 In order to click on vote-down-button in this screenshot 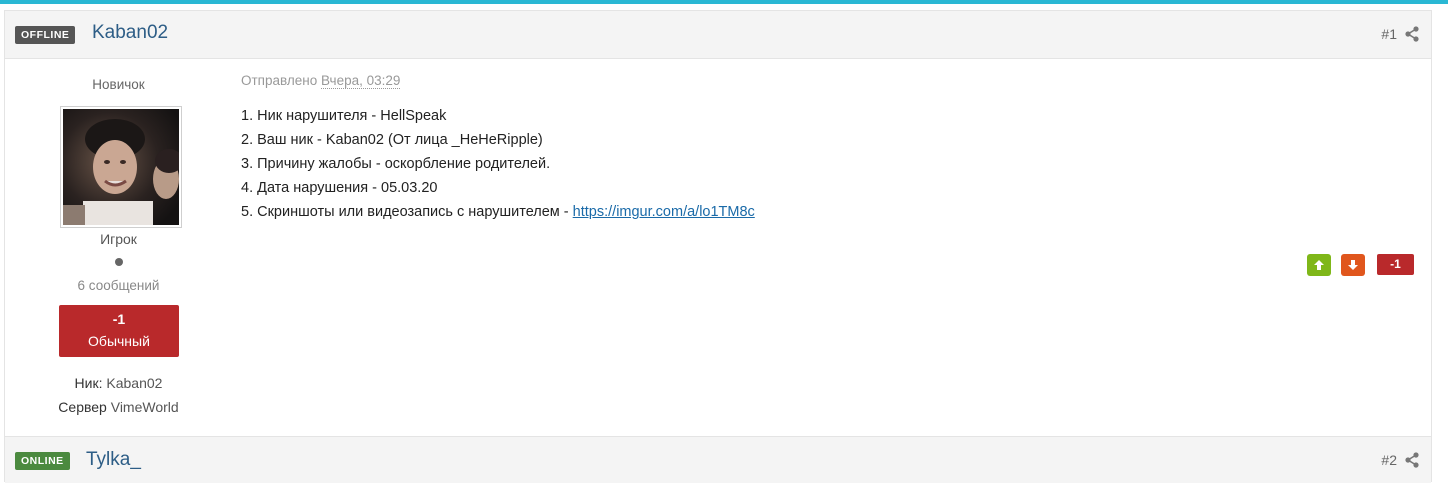, I will do `click(1353, 265)`.